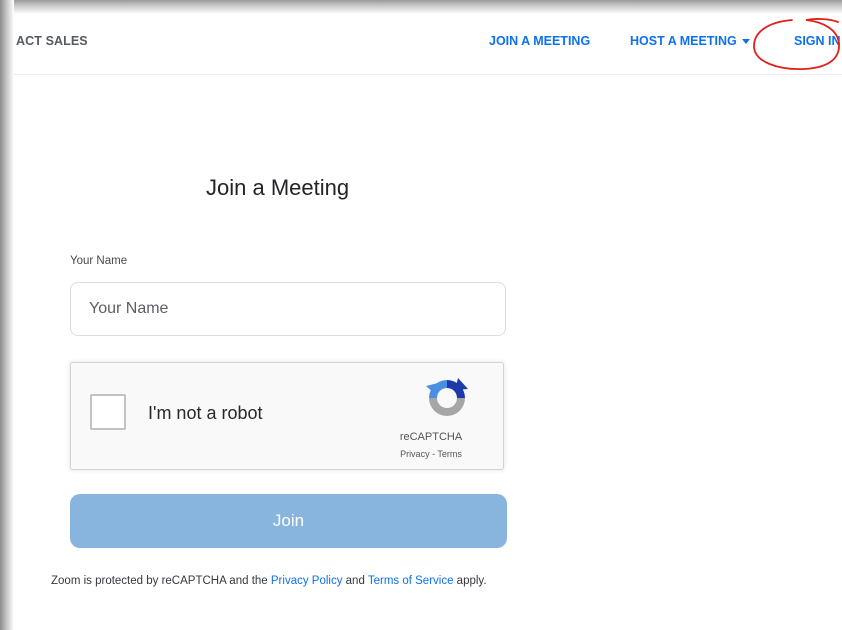  What do you see at coordinates (470, 581) in the screenshot?
I see `footer-text-after: apply.` at bounding box center [470, 581].